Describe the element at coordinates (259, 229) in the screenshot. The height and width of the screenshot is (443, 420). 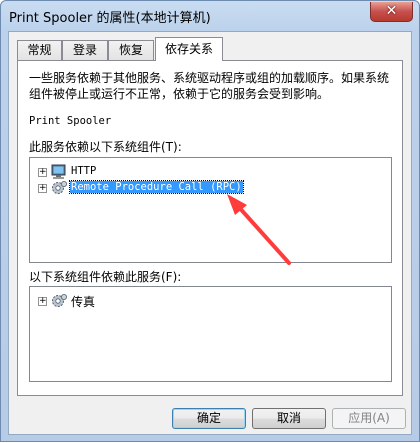
I see `red-arrow-icon` at that location.